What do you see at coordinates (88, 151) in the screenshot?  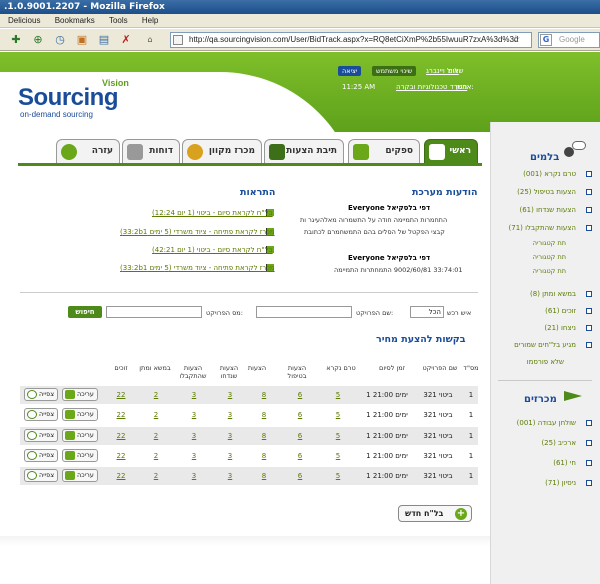 I see `tab-help: עזרה` at bounding box center [88, 151].